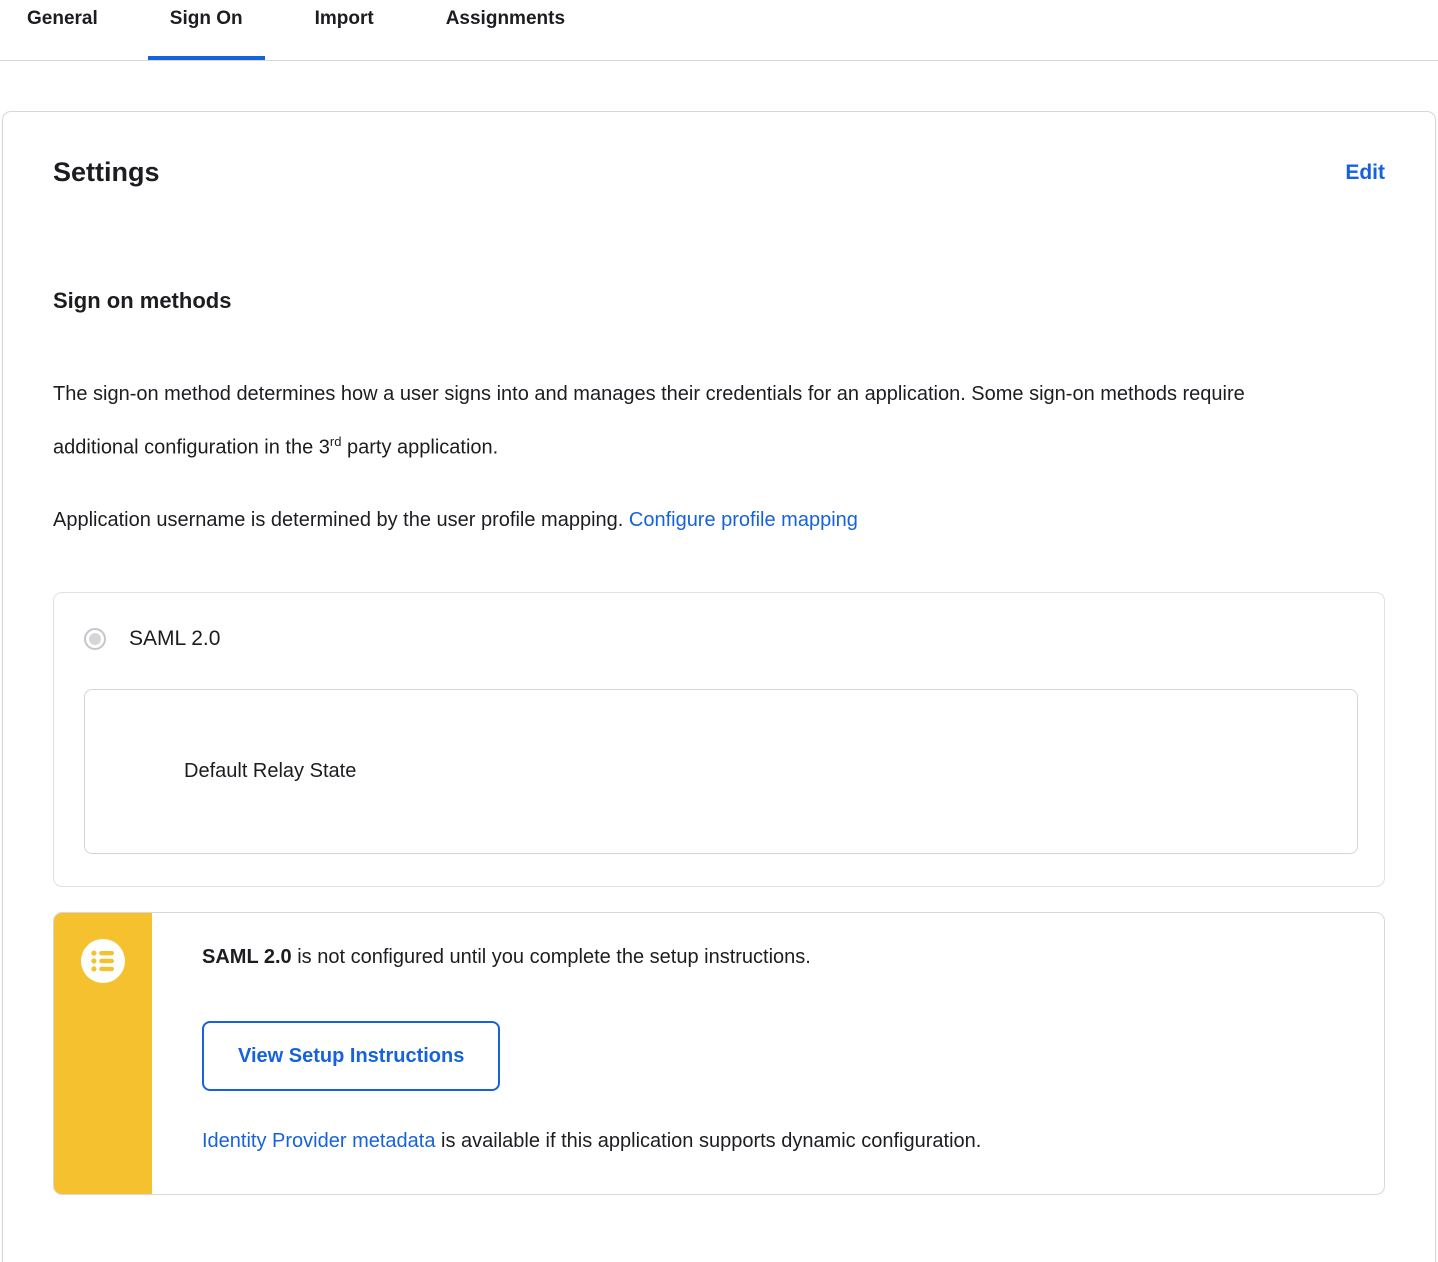 This screenshot has height=1262, width=1438. Describe the element at coordinates (142, 300) in the screenshot. I see `sign-on-methods-heading: Sign on methods` at that location.